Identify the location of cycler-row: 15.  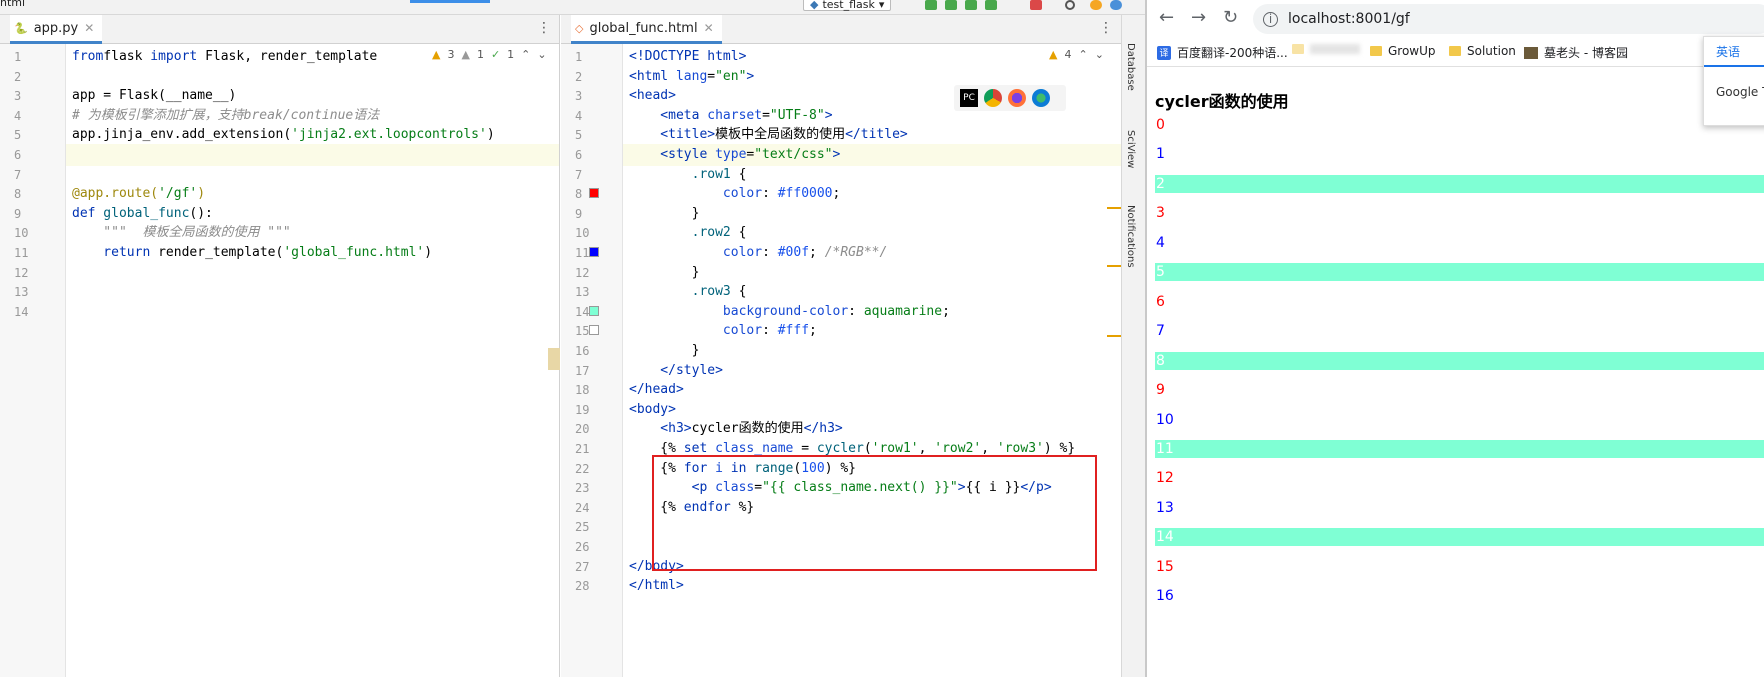
(1165, 566).